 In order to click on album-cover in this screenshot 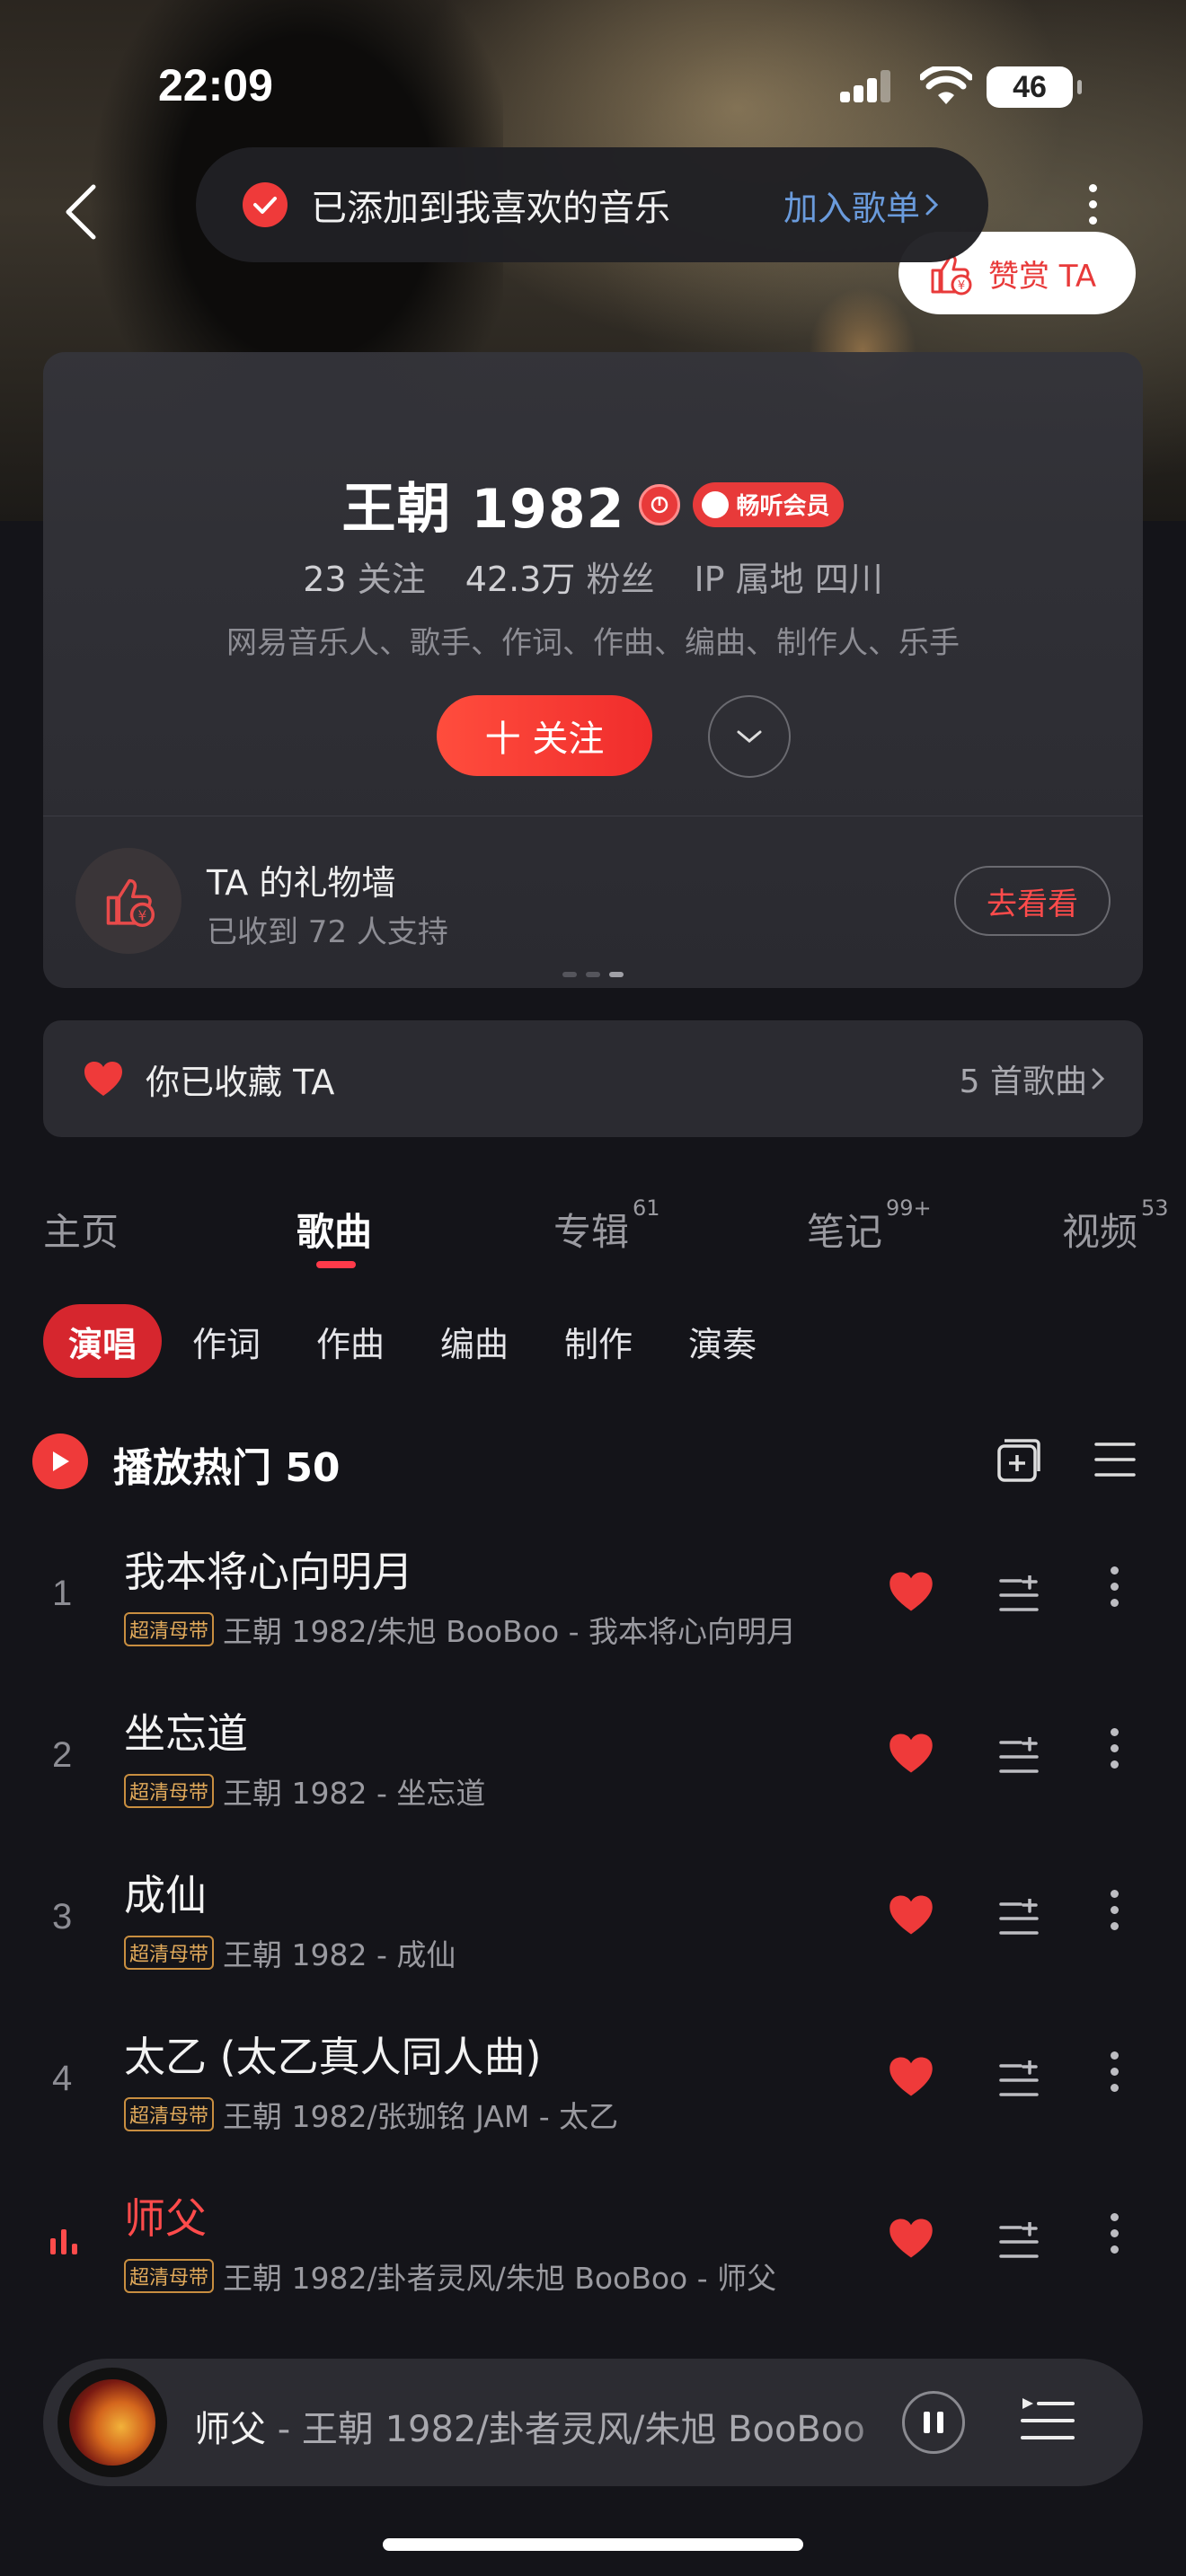, I will do `click(112, 2422)`.